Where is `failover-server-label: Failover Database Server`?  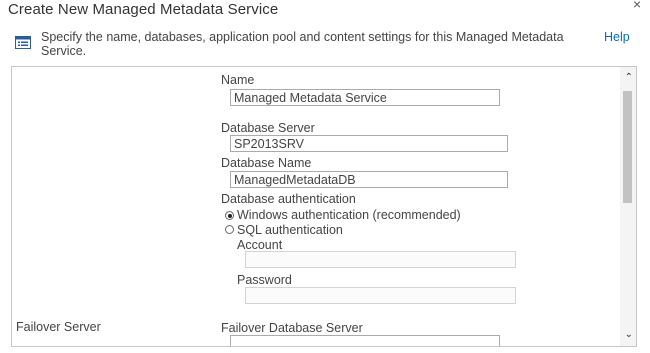 failover-server-label: Failover Database Server is located at coordinates (292, 328).